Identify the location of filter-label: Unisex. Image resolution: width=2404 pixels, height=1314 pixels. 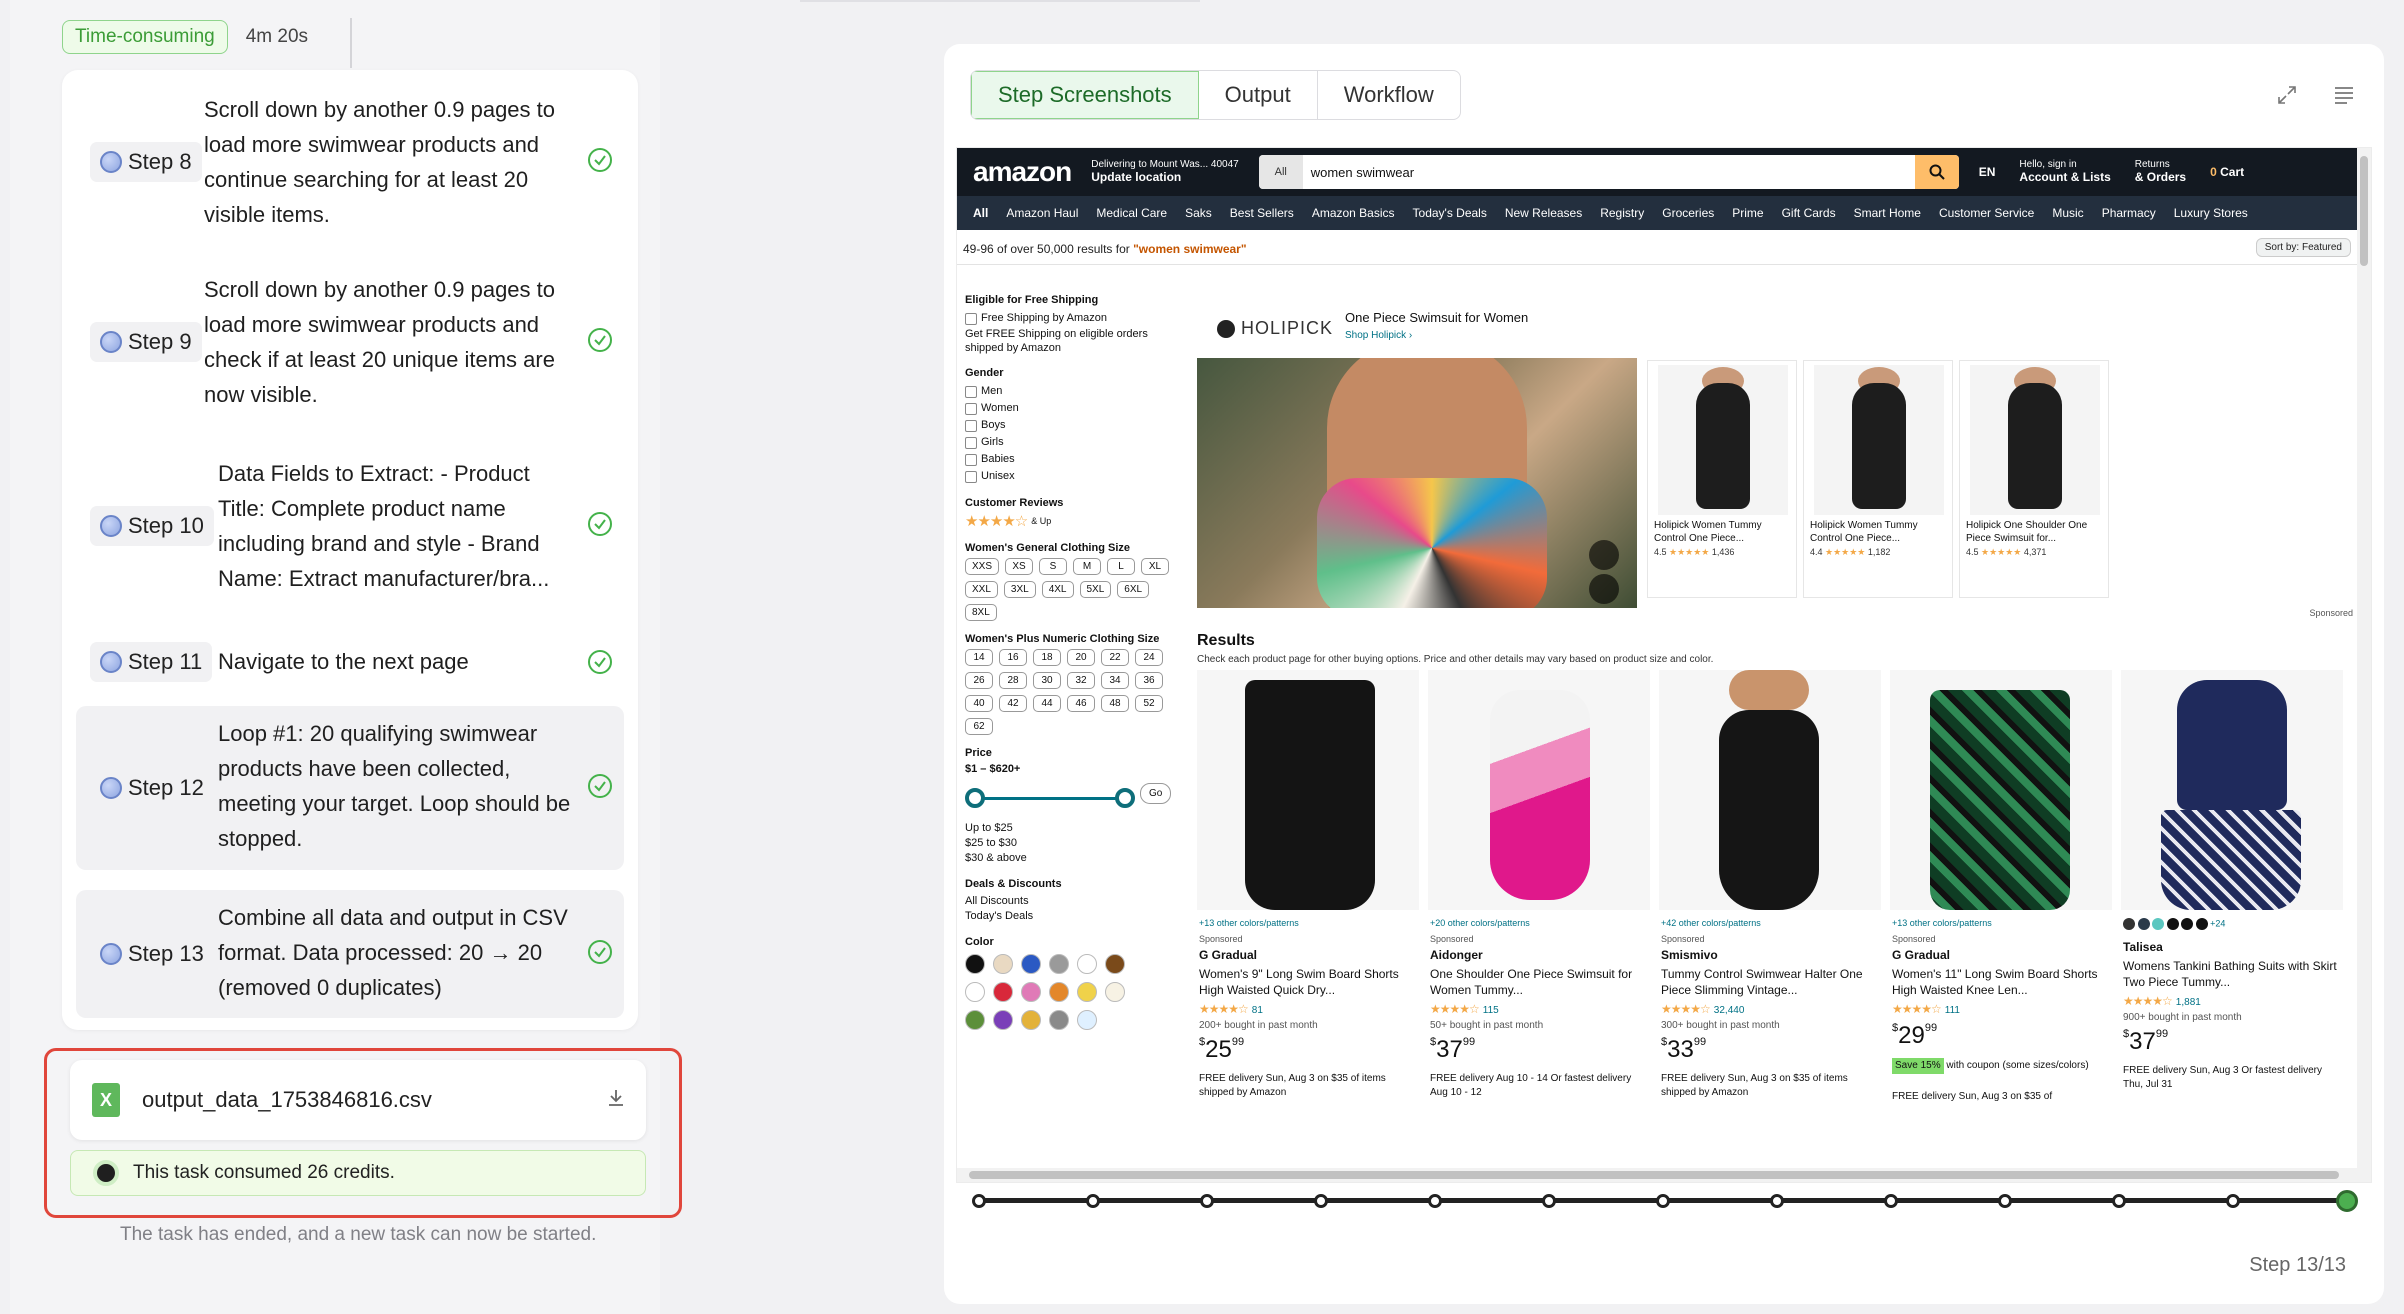
(998, 476).